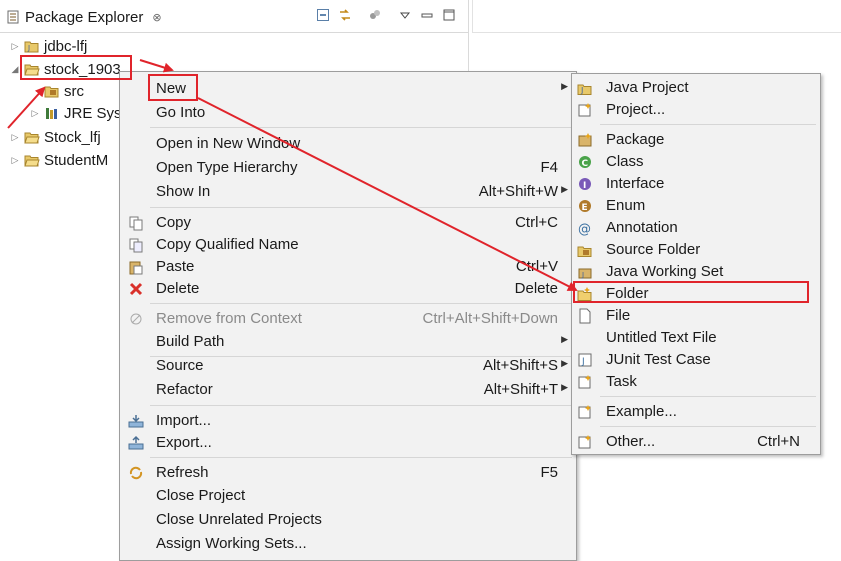 This screenshot has width=841, height=561. Describe the element at coordinates (585, 273) in the screenshot. I see `working-set-icon: J` at that location.